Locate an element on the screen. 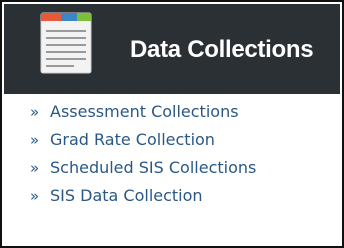 The image size is (344, 248). panel-title: Data Collections is located at coordinates (222, 49).